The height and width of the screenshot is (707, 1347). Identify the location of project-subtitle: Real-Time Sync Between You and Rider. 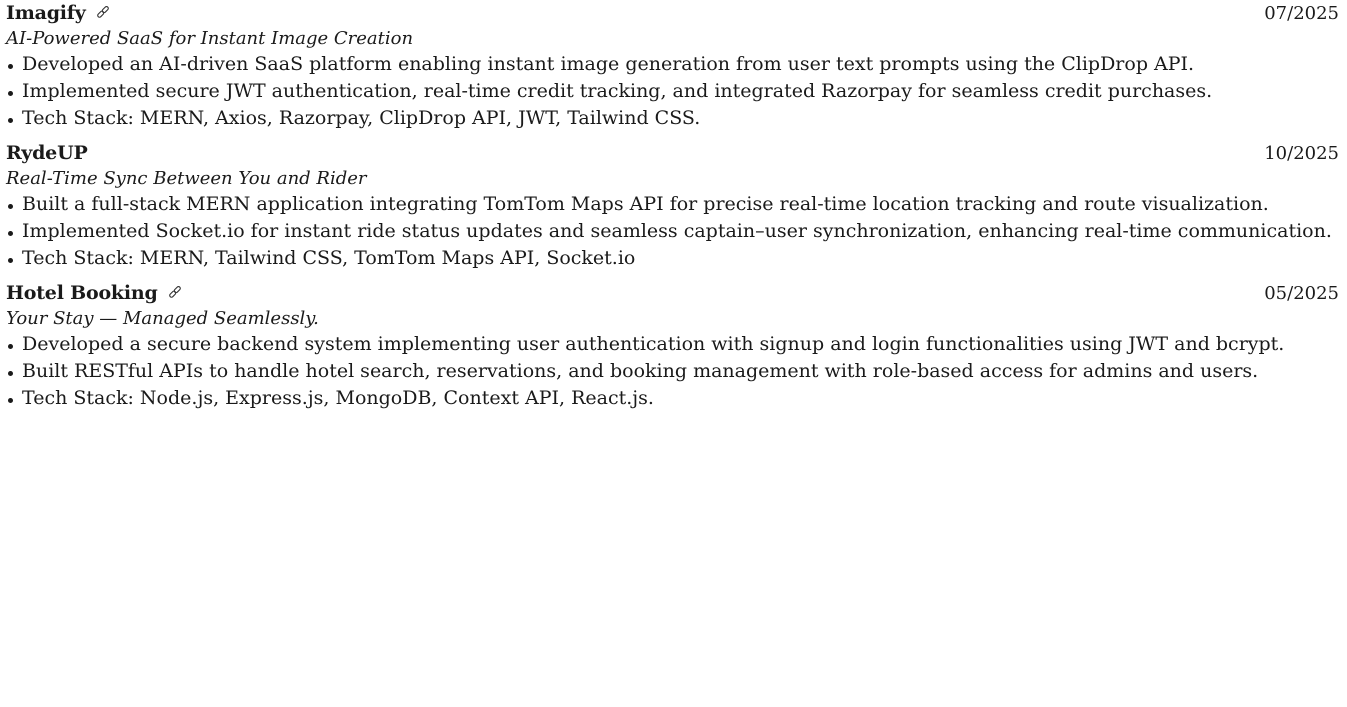
(186, 178).